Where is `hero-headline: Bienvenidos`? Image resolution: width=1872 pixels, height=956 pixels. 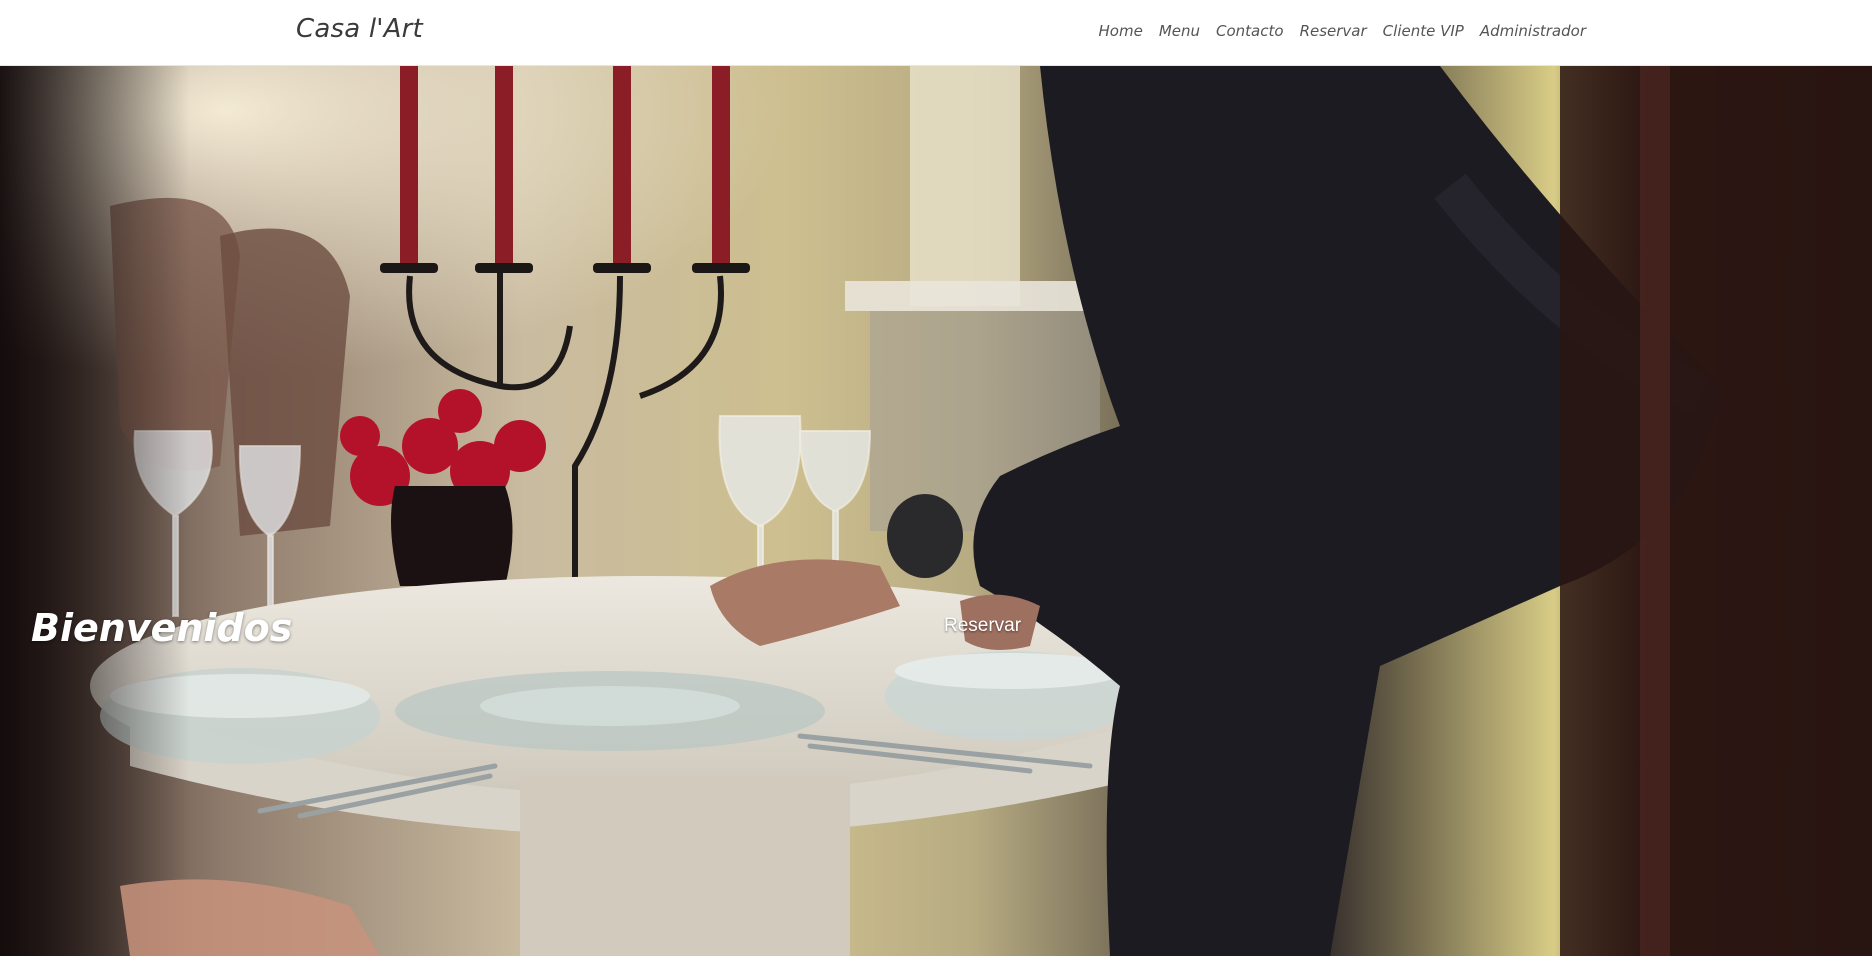 hero-headline: Bienvenidos is located at coordinates (162, 628).